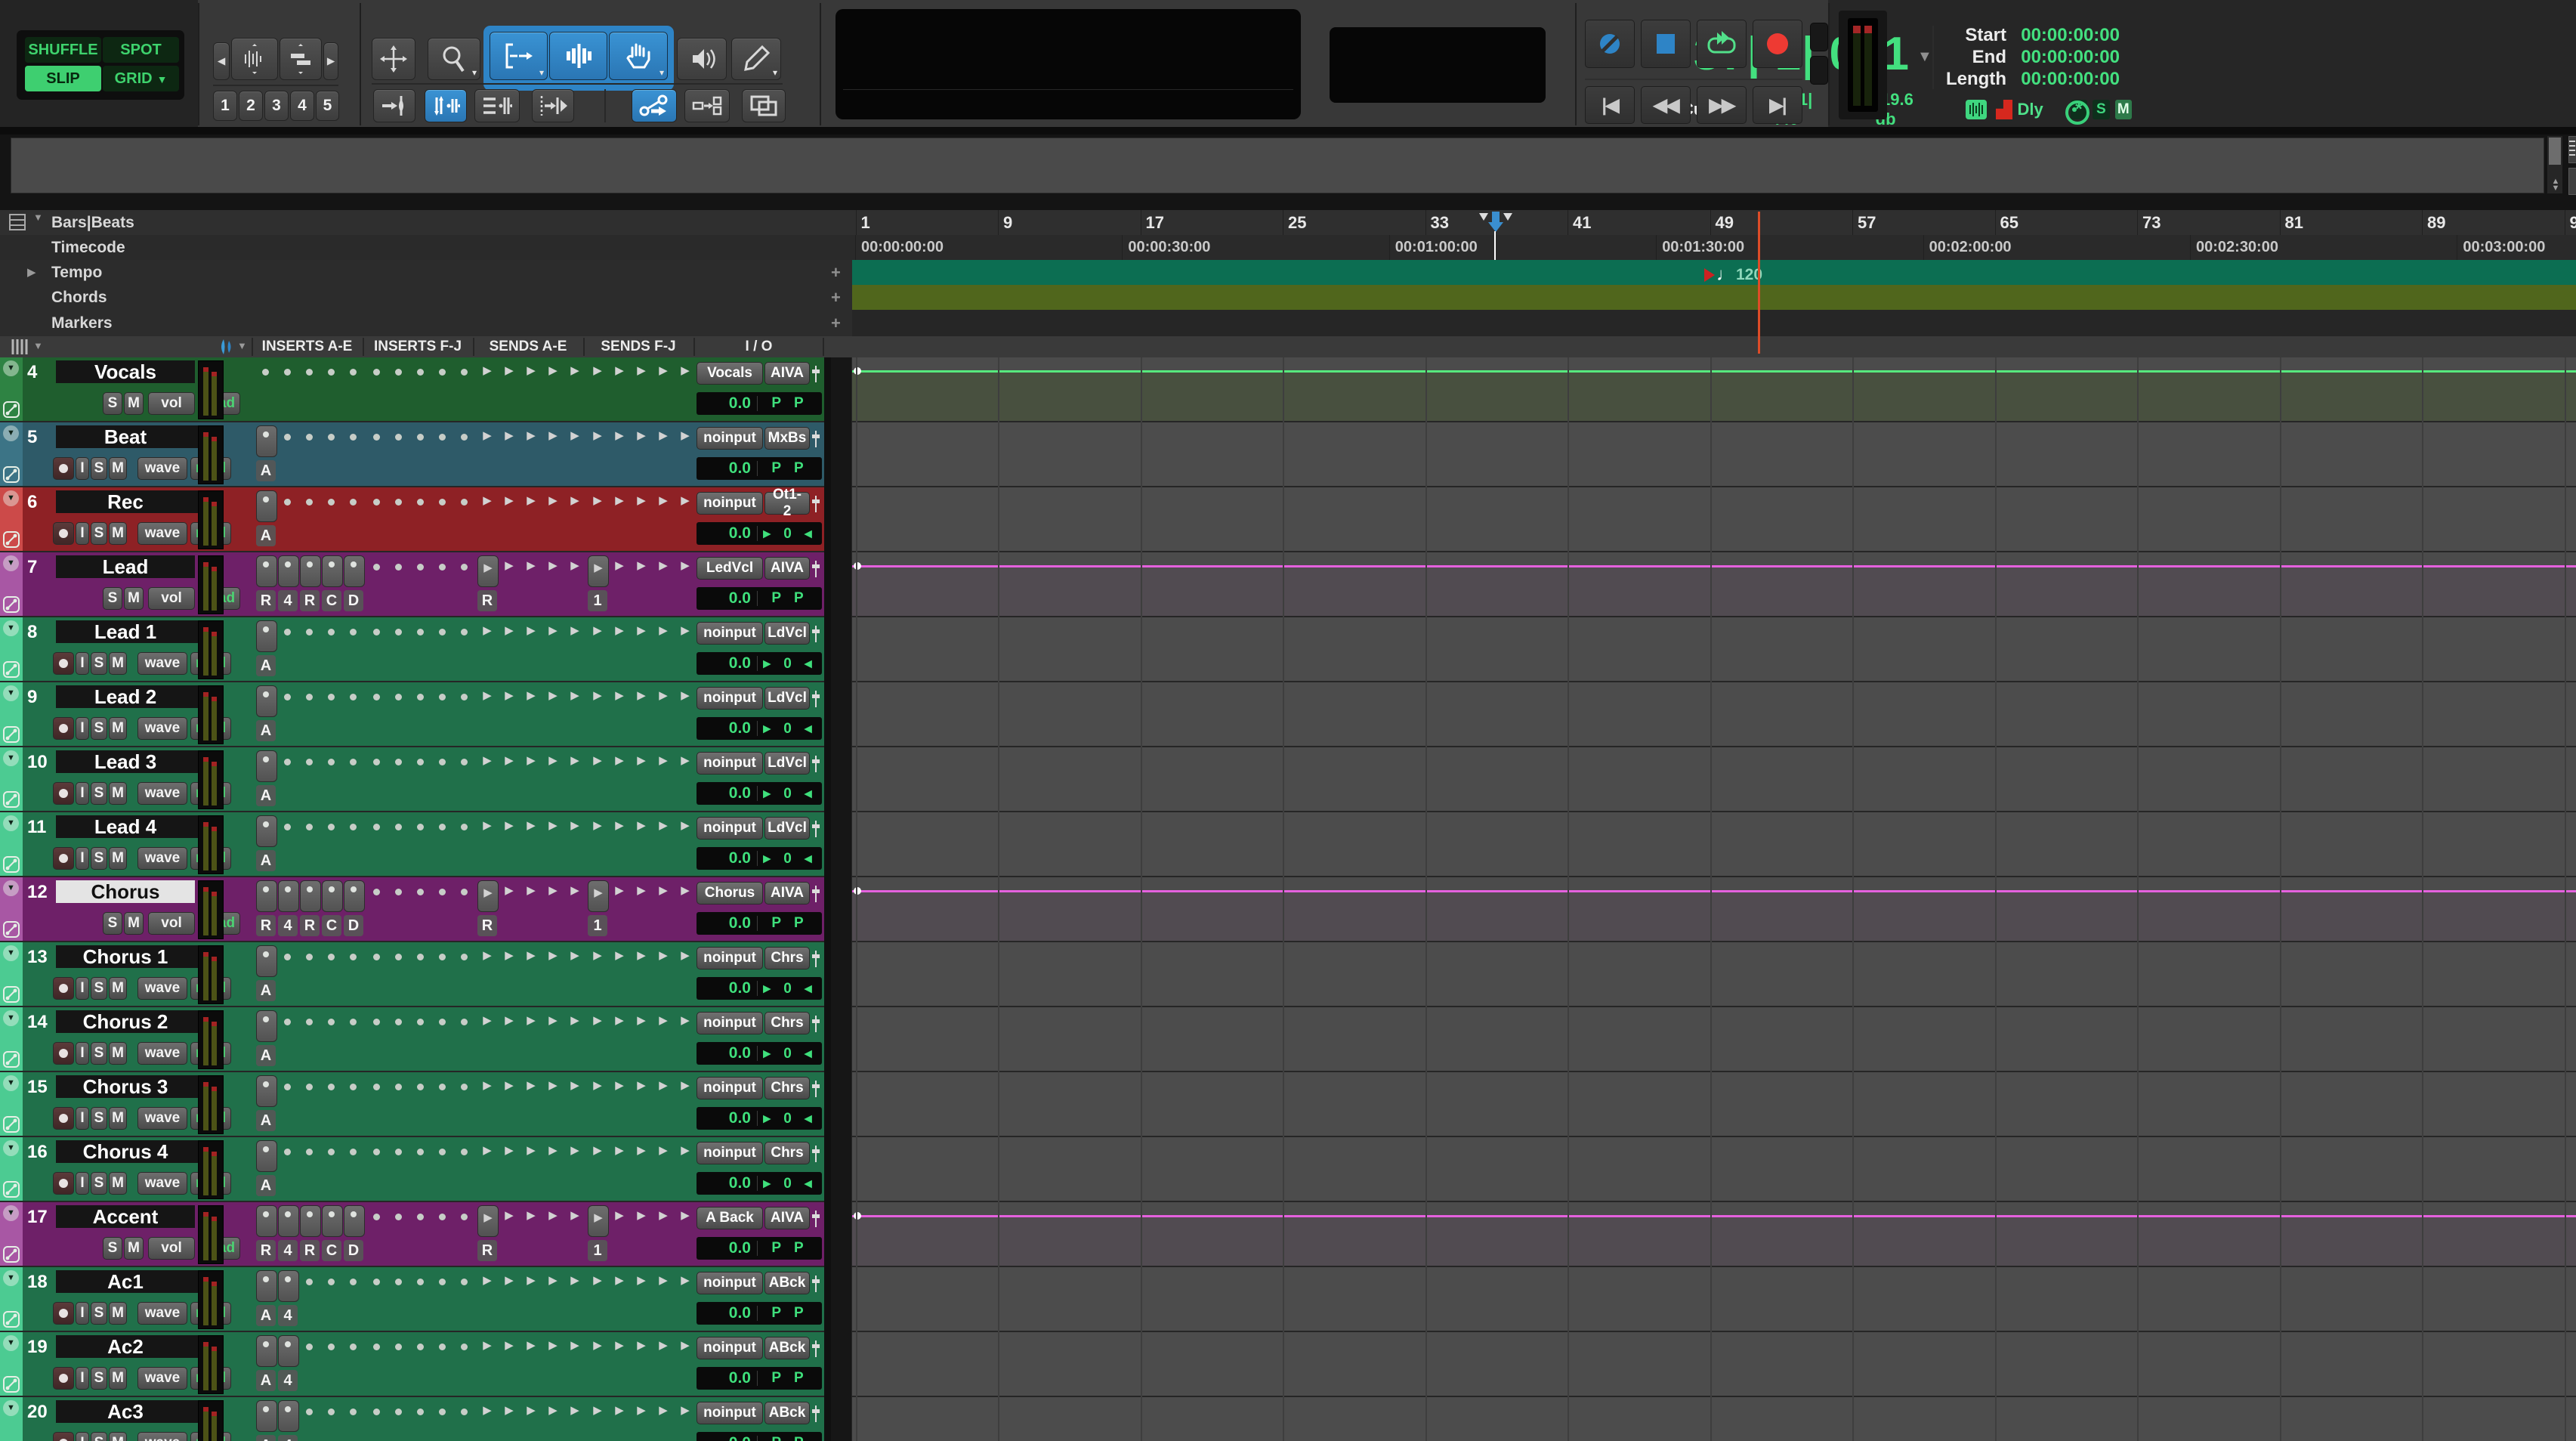 The width and height of the screenshot is (2576, 1441). What do you see at coordinates (787, 828) in the screenshot?
I see `output-path-button: LdVcl` at bounding box center [787, 828].